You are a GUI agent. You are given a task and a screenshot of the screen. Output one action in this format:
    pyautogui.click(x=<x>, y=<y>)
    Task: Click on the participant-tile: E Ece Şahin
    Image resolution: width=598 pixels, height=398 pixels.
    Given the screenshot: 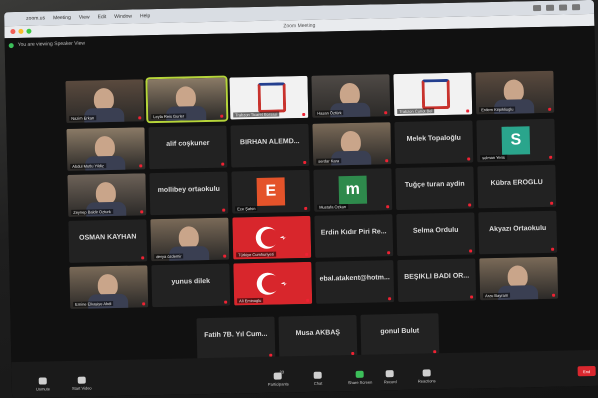 What is the action you would take?
    pyautogui.click(x=271, y=191)
    